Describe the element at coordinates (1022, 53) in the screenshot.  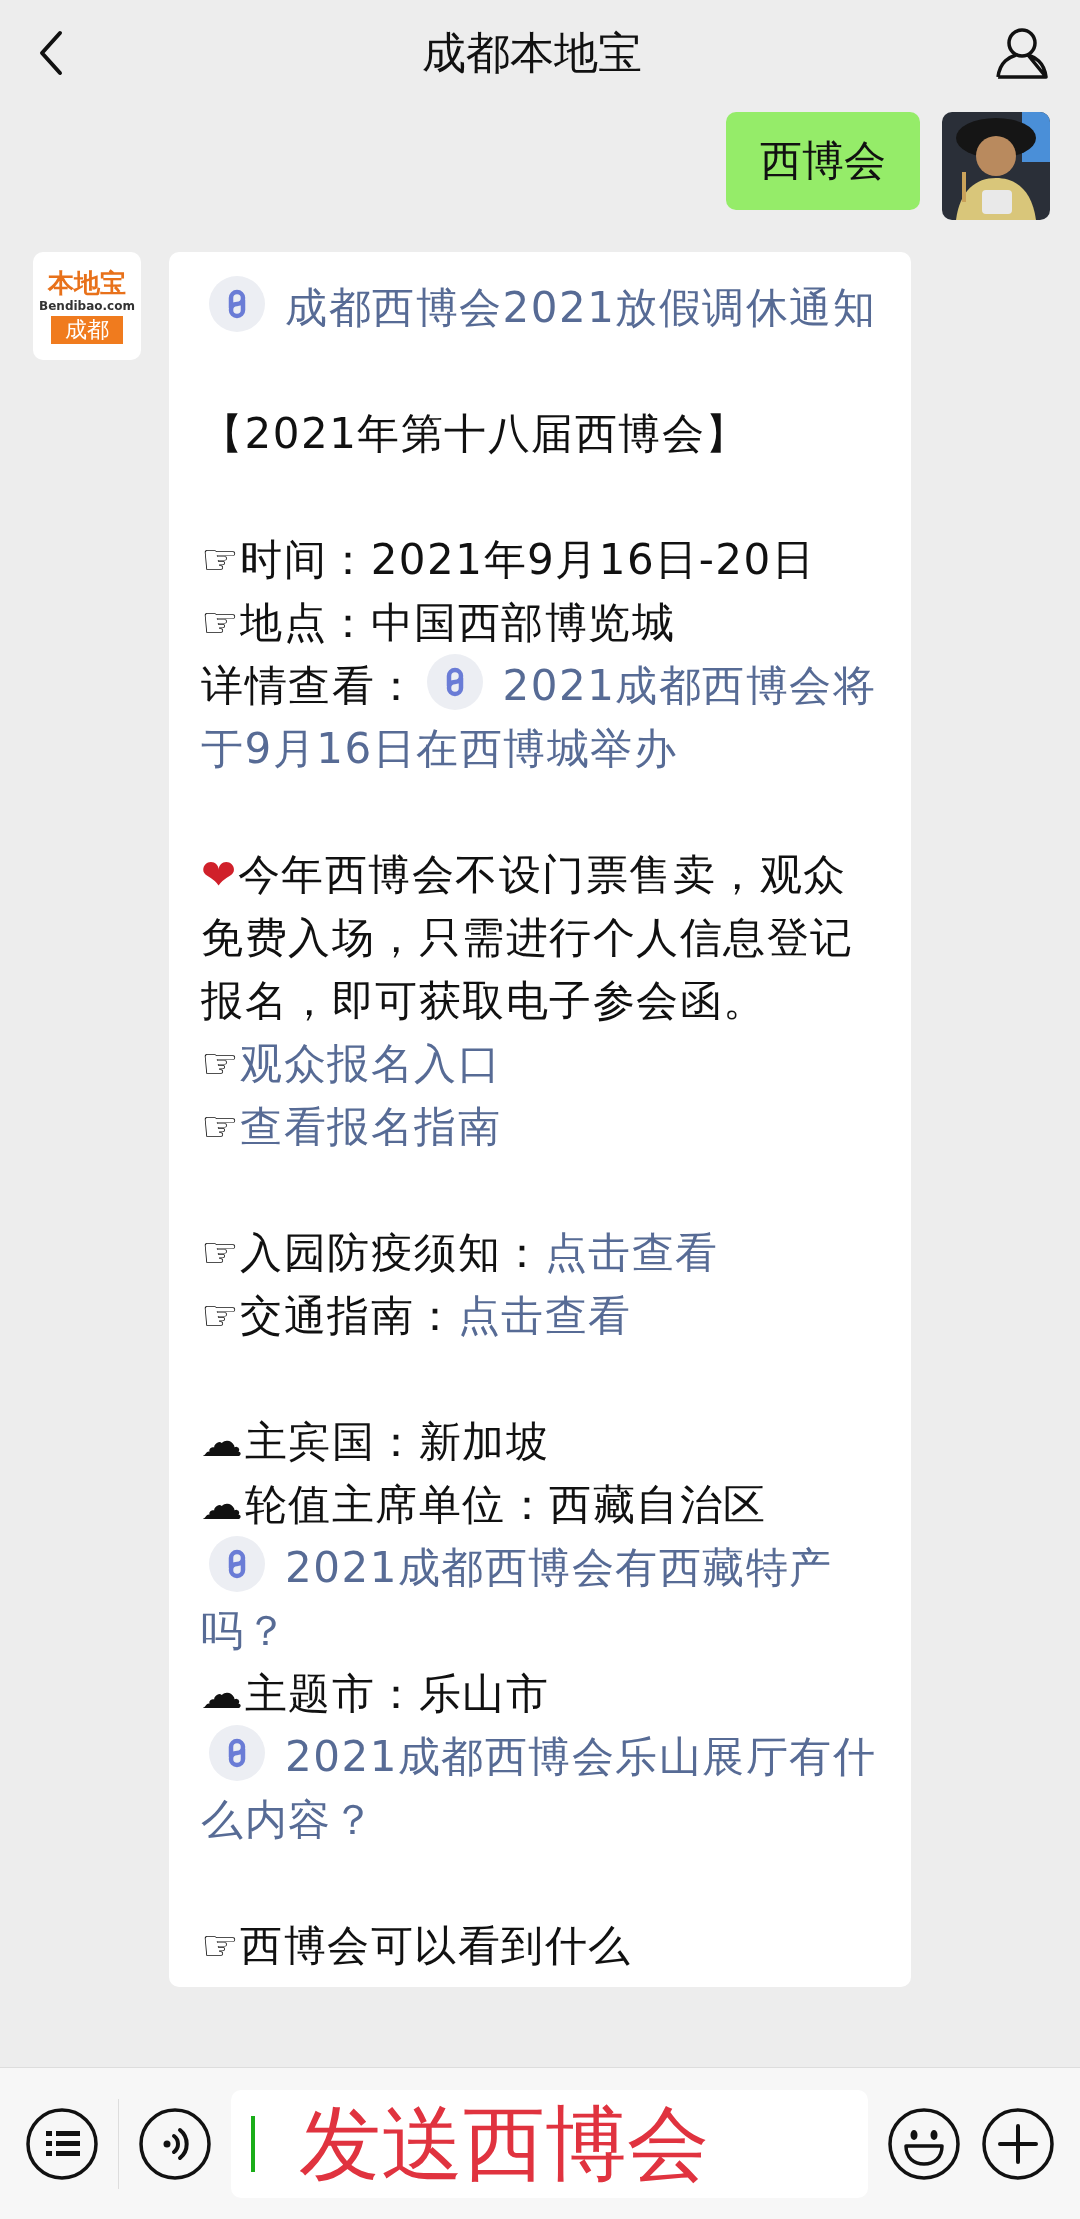
I see `contact-icon` at that location.